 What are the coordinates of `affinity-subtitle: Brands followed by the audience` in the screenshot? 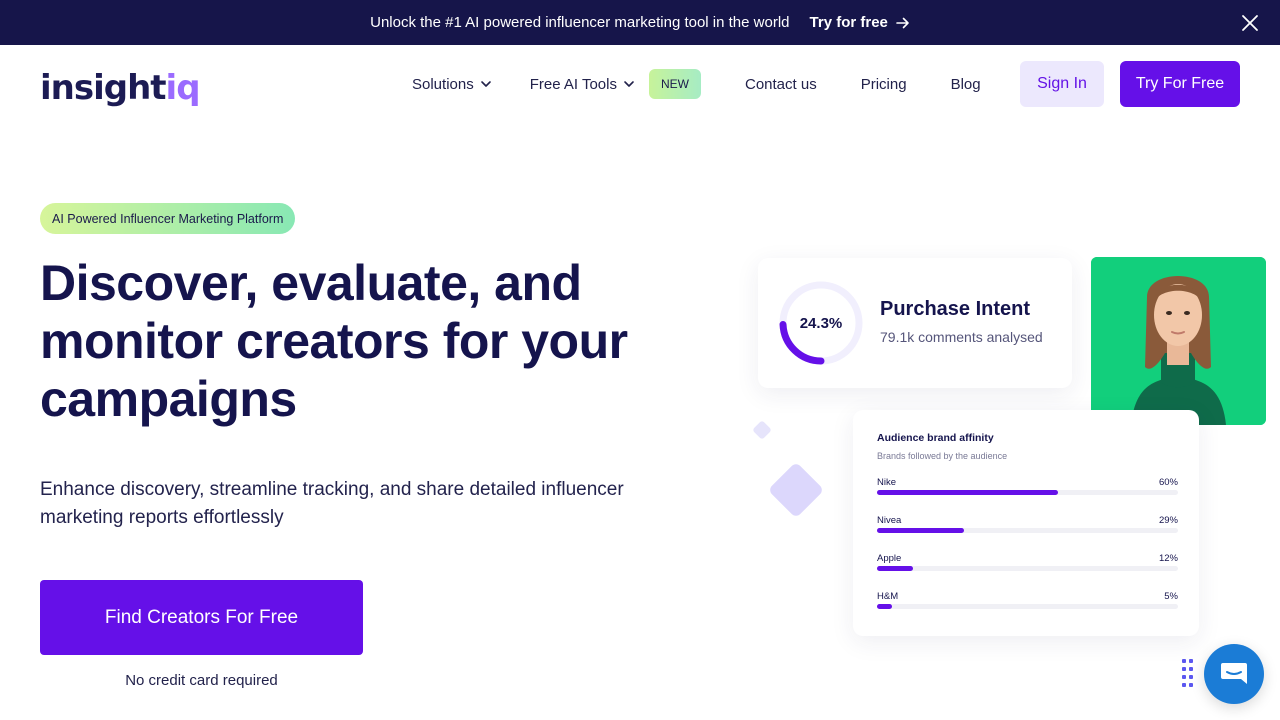 It's located at (942, 456).